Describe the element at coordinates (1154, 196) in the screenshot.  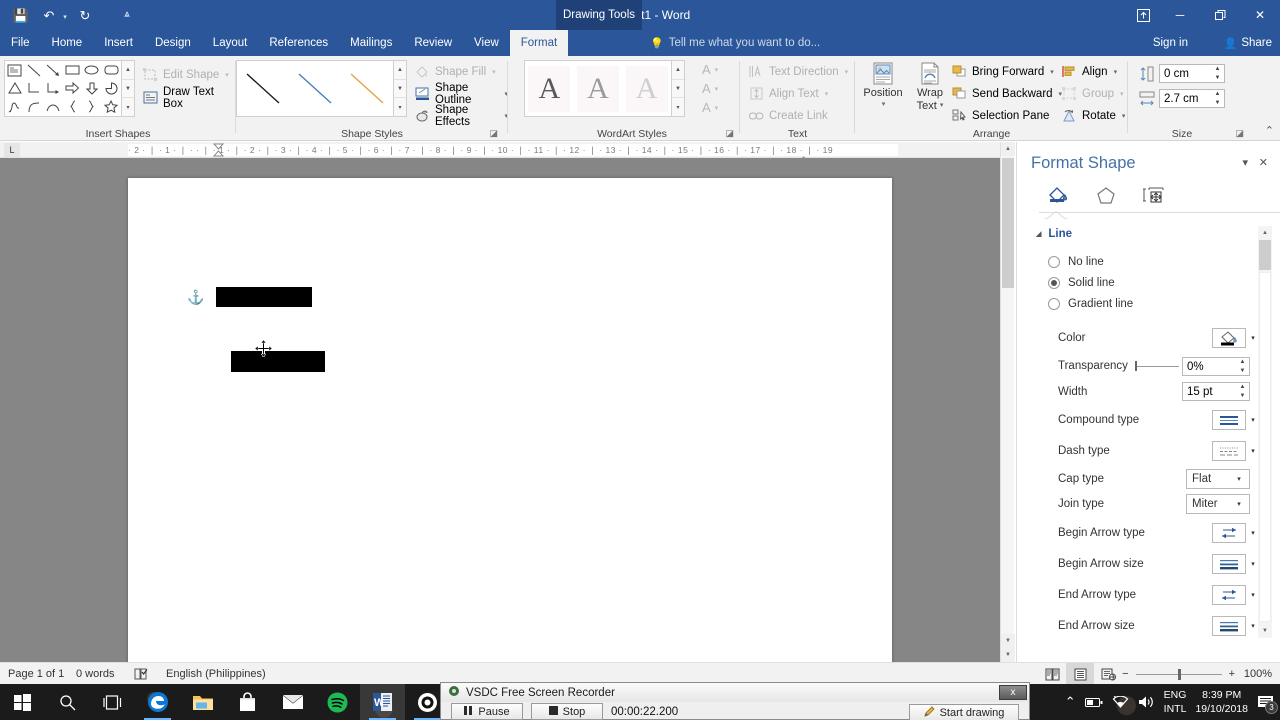
I see `layout-and-properties-tab-icon` at that location.